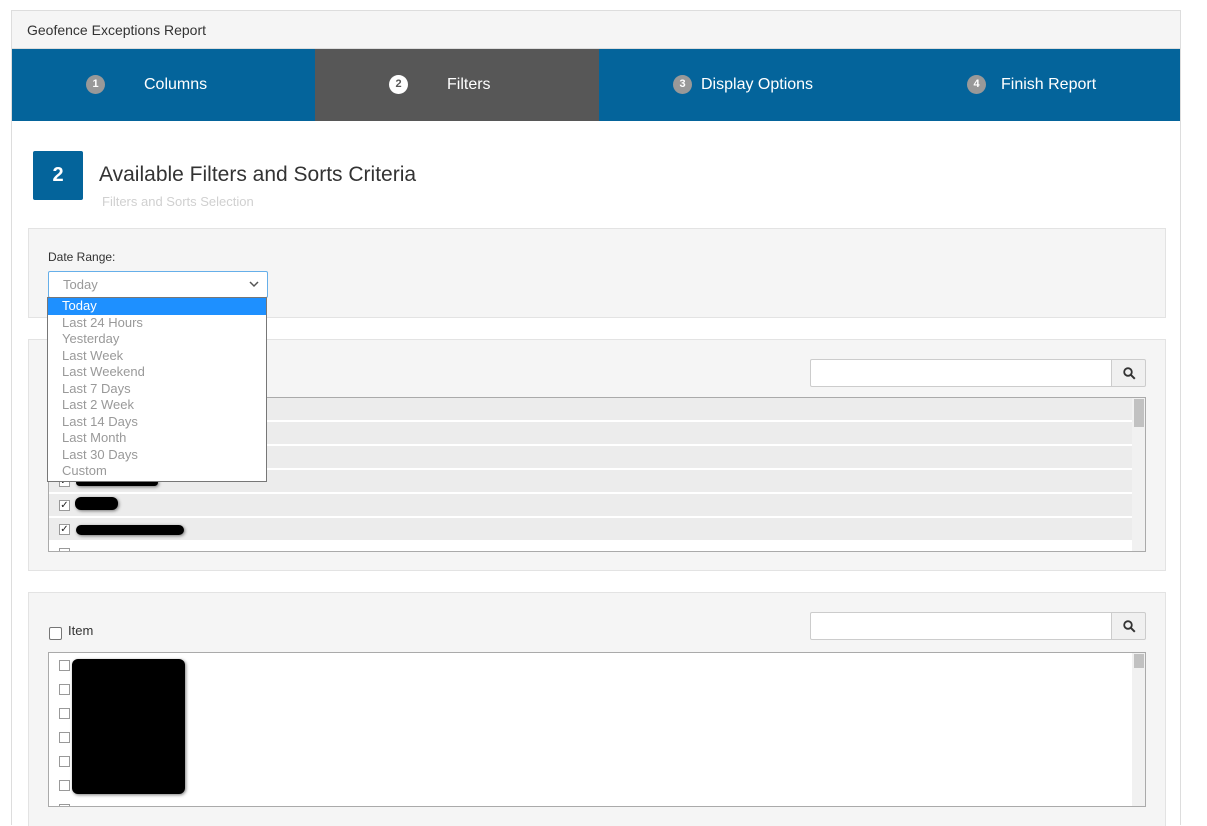 This screenshot has width=1207, height=826. Describe the element at coordinates (157, 438) in the screenshot. I see `date-option-last-month: Last Month` at that location.